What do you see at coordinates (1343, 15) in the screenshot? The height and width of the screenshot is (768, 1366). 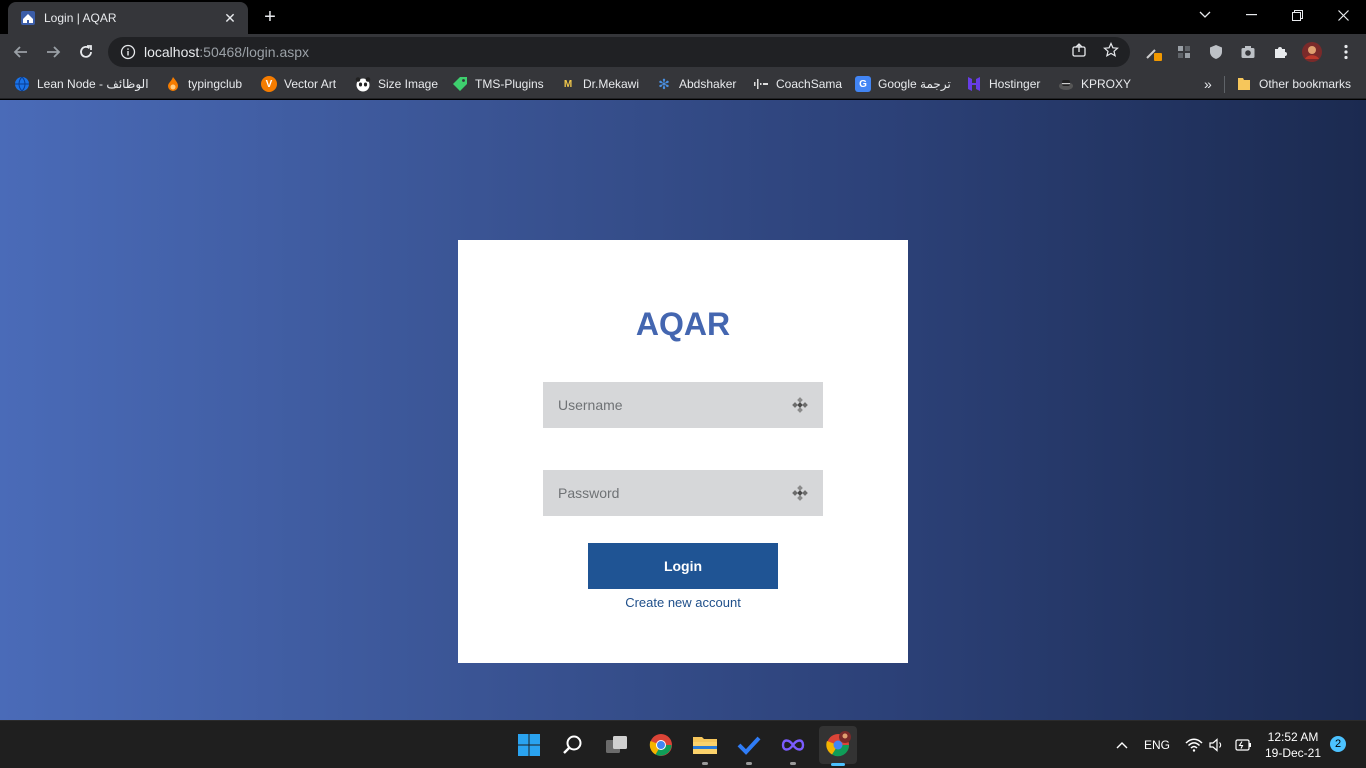 I see `close-window-icon` at bounding box center [1343, 15].